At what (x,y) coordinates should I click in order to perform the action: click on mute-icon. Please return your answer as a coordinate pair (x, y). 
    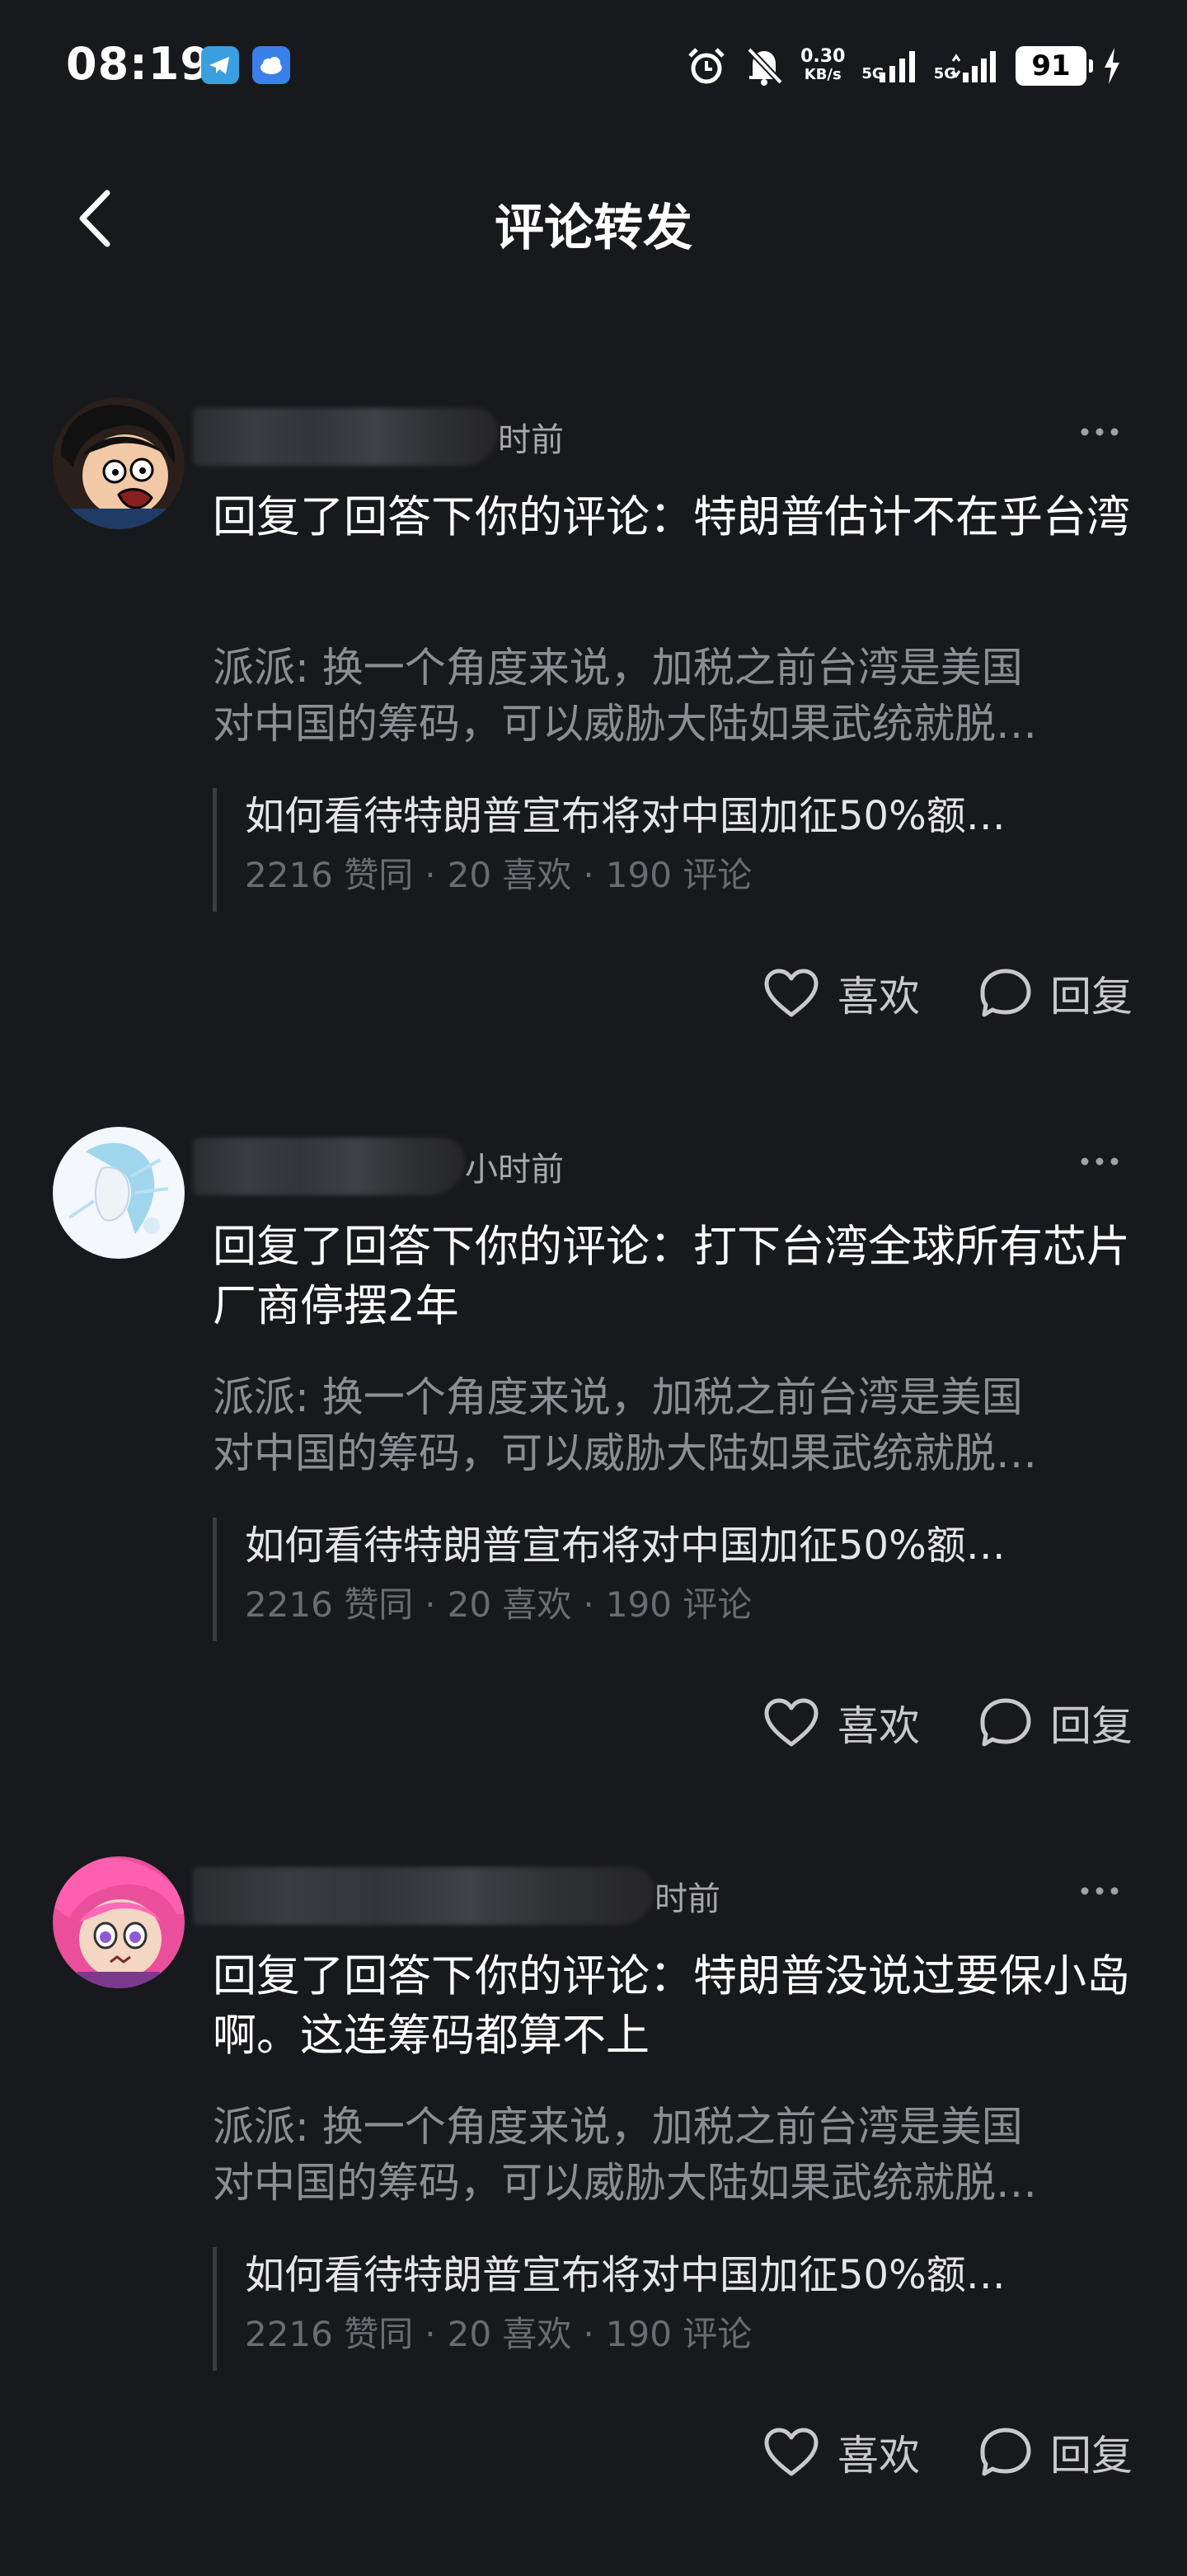
    Looking at the image, I should click on (765, 67).